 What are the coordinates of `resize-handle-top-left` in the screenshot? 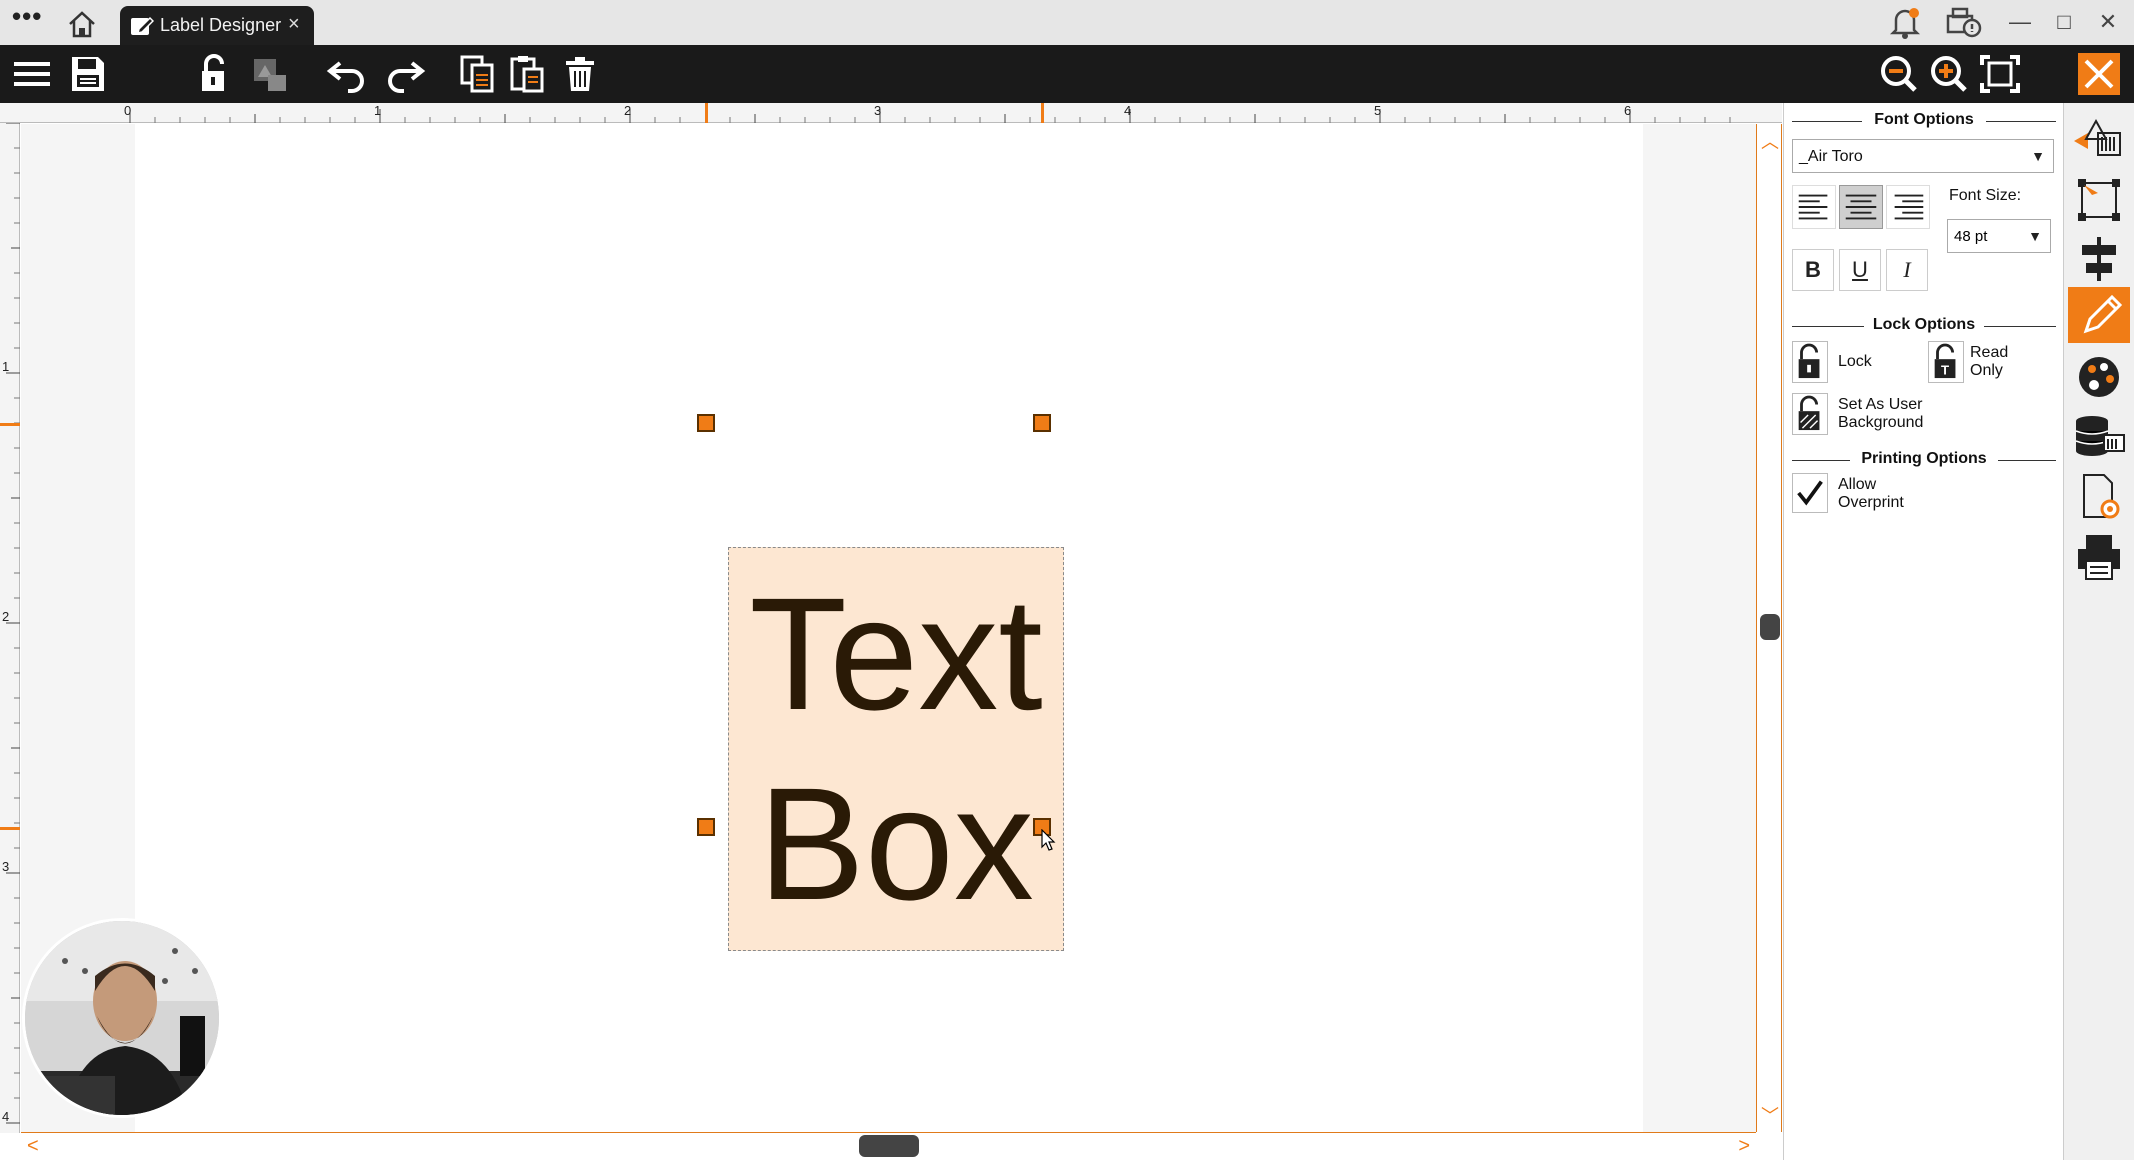 It's located at (706, 423).